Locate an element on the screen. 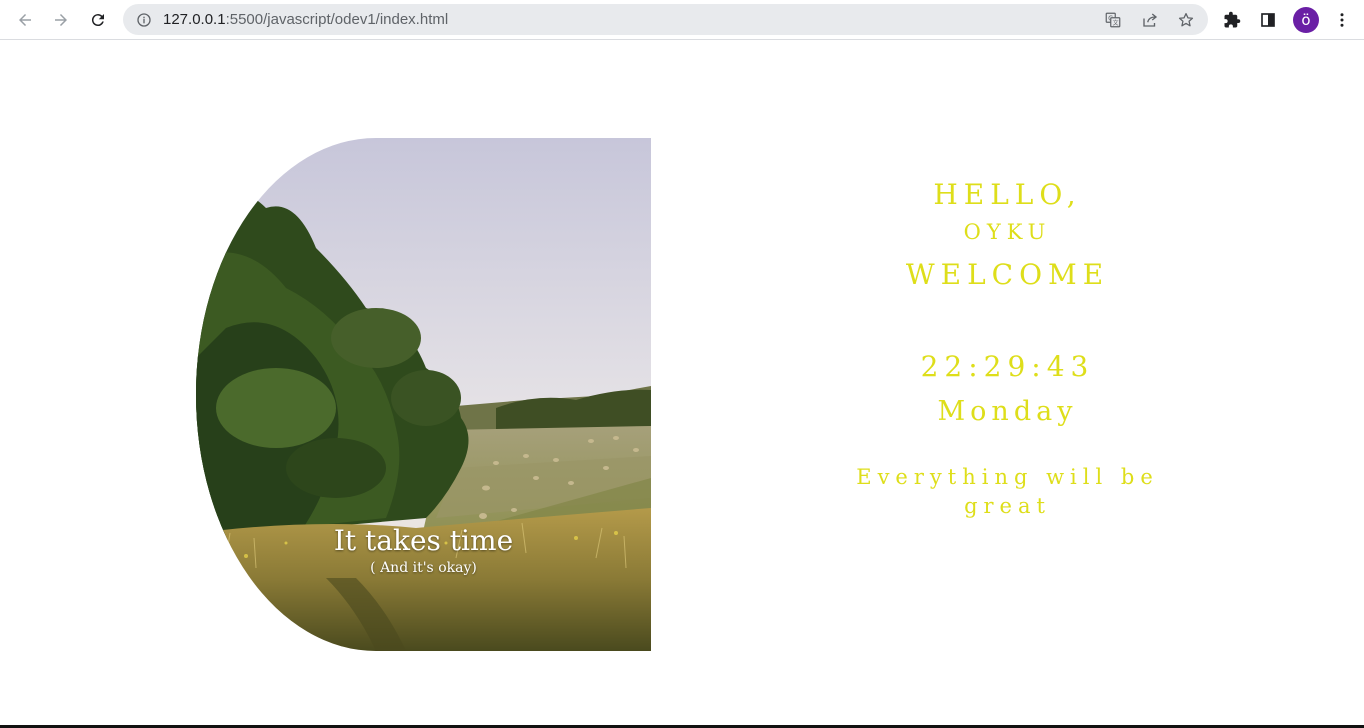 The width and height of the screenshot is (1364, 728). side-panel-button is located at coordinates (1268, 20).